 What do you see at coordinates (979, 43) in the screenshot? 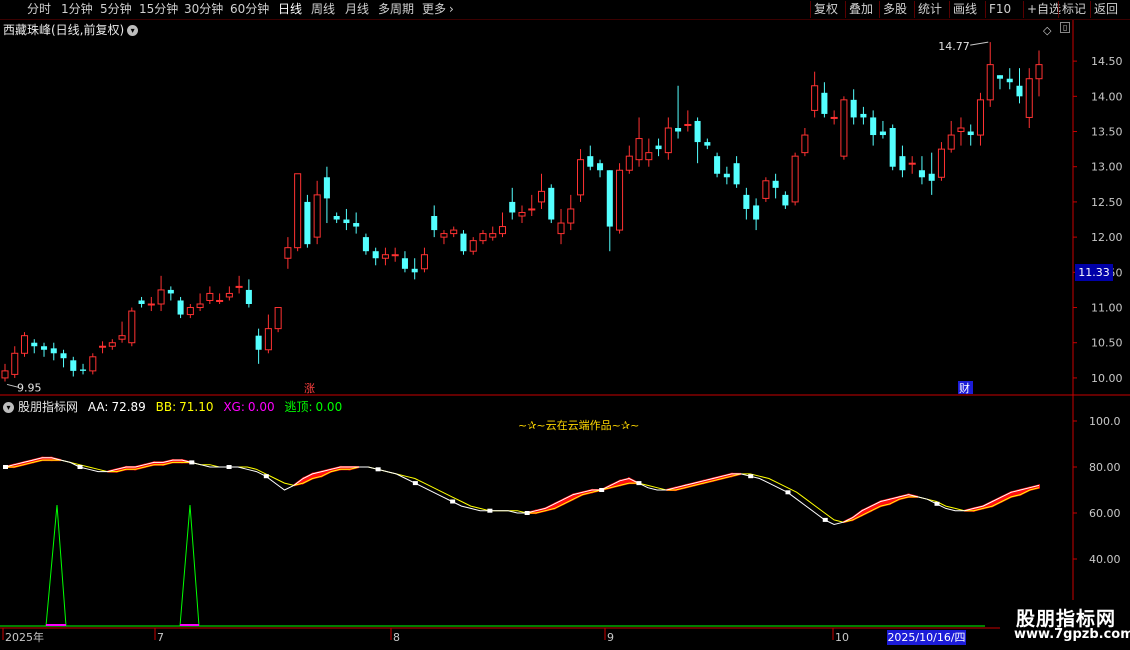
I see `high-marker-arrow` at bounding box center [979, 43].